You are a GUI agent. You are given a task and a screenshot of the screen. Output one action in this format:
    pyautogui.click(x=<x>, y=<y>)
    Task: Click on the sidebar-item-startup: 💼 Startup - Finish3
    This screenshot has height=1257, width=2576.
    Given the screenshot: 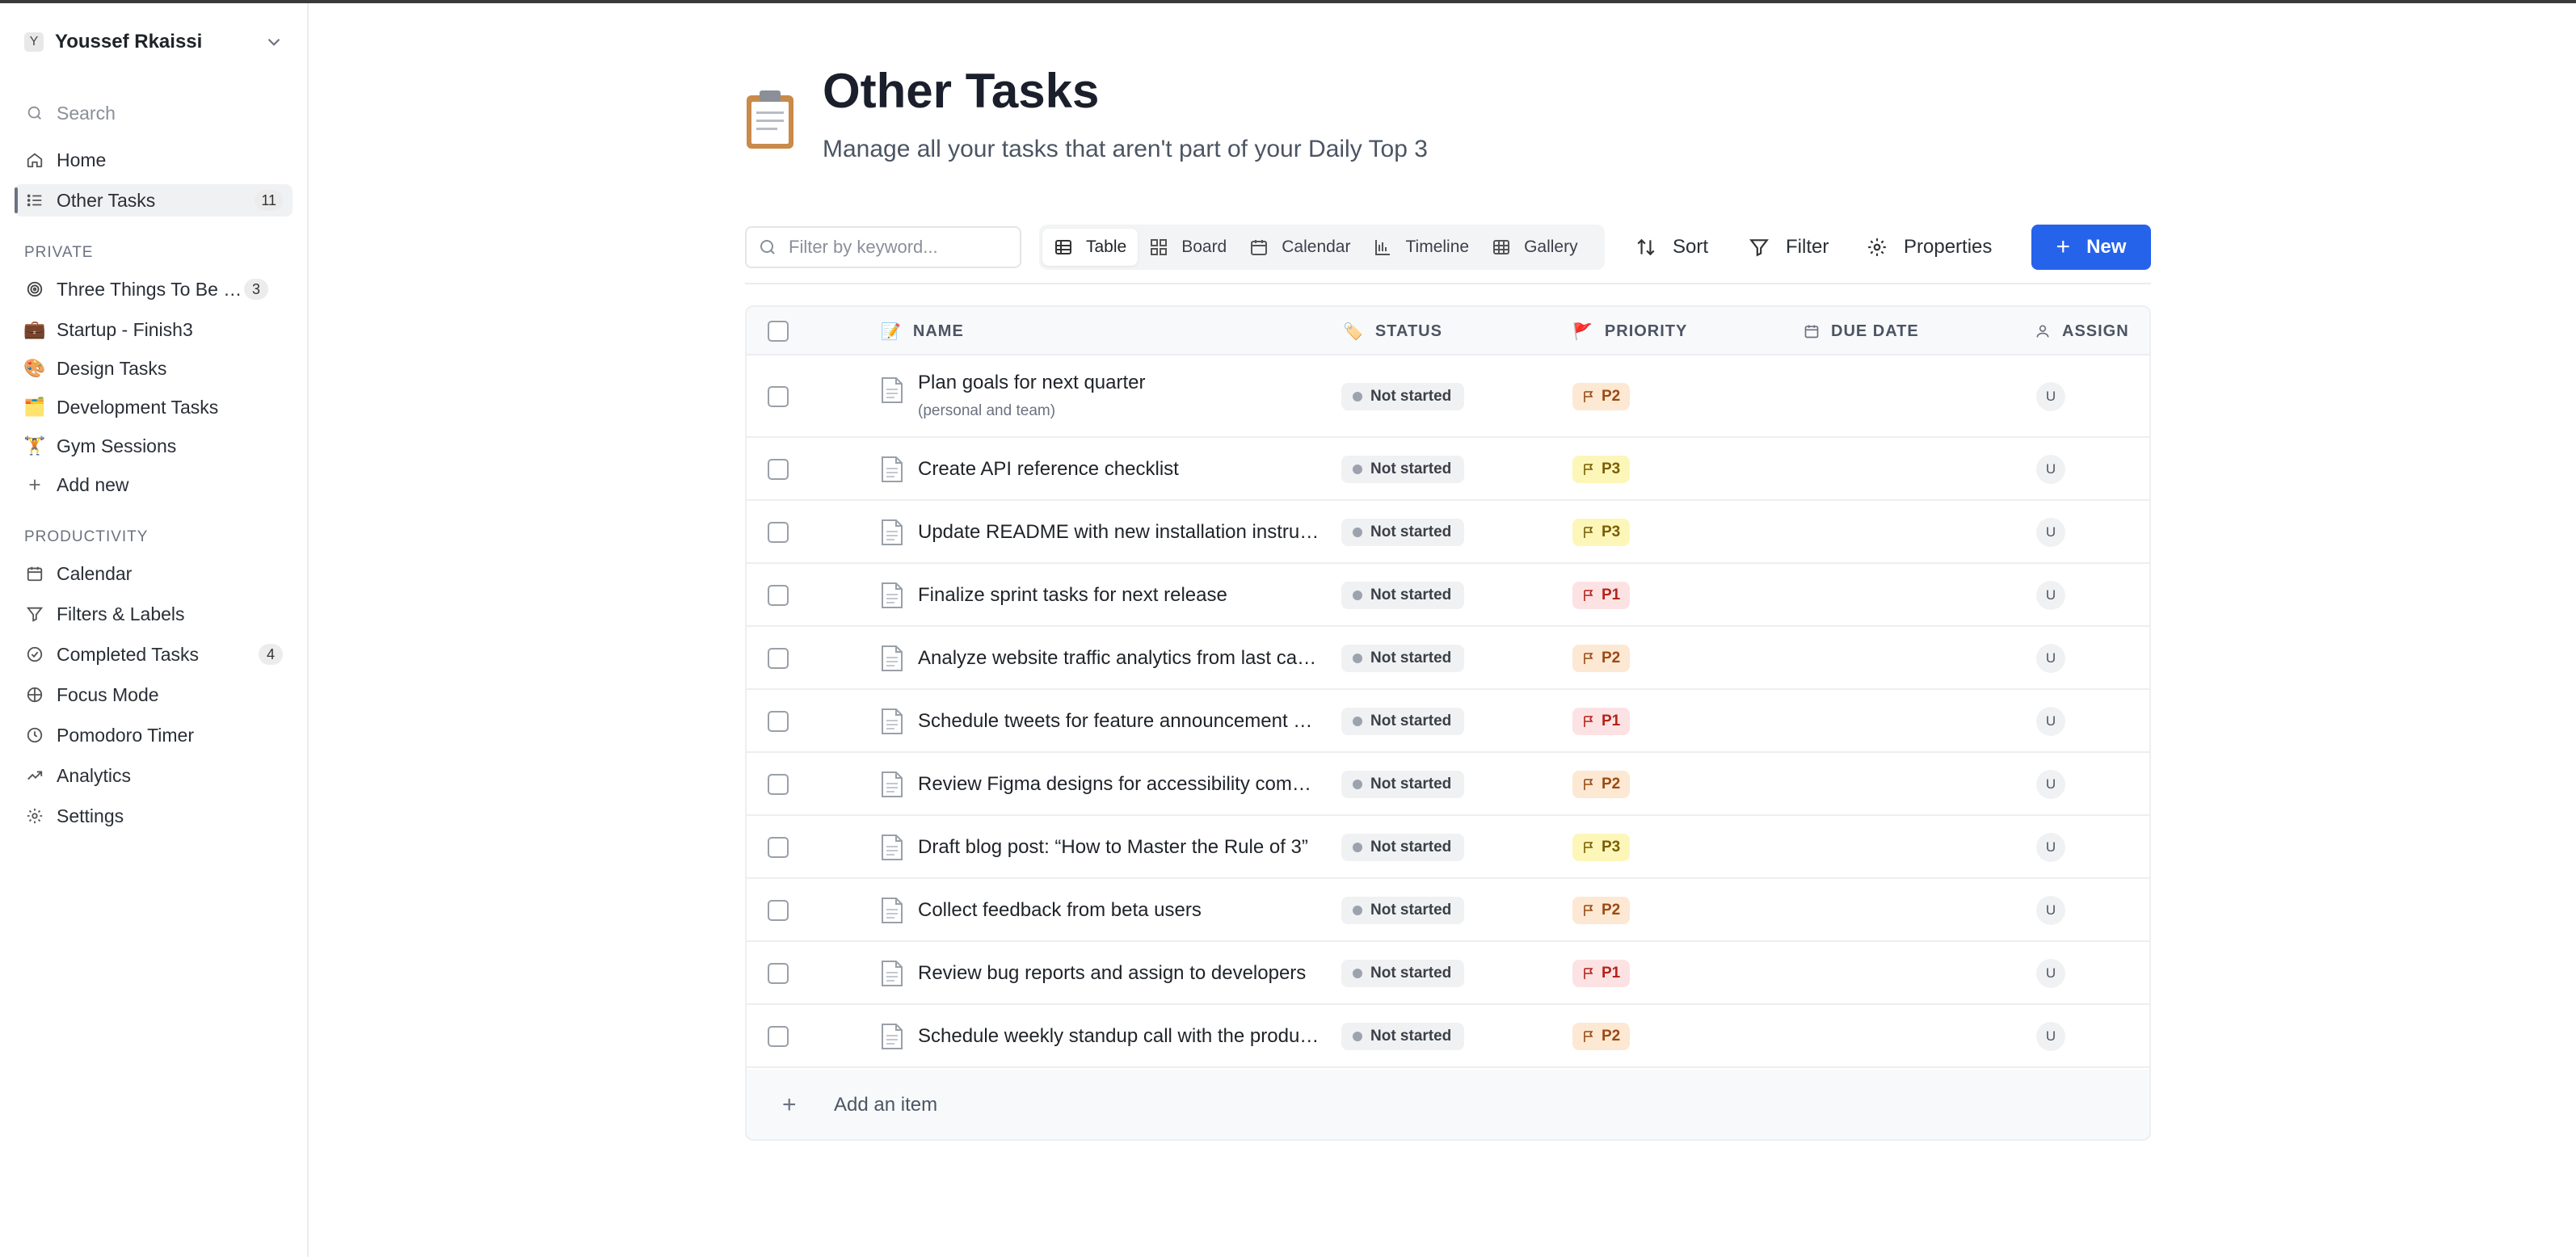 What is the action you would take?
    pyautogui.click(x=154, y=329)
    